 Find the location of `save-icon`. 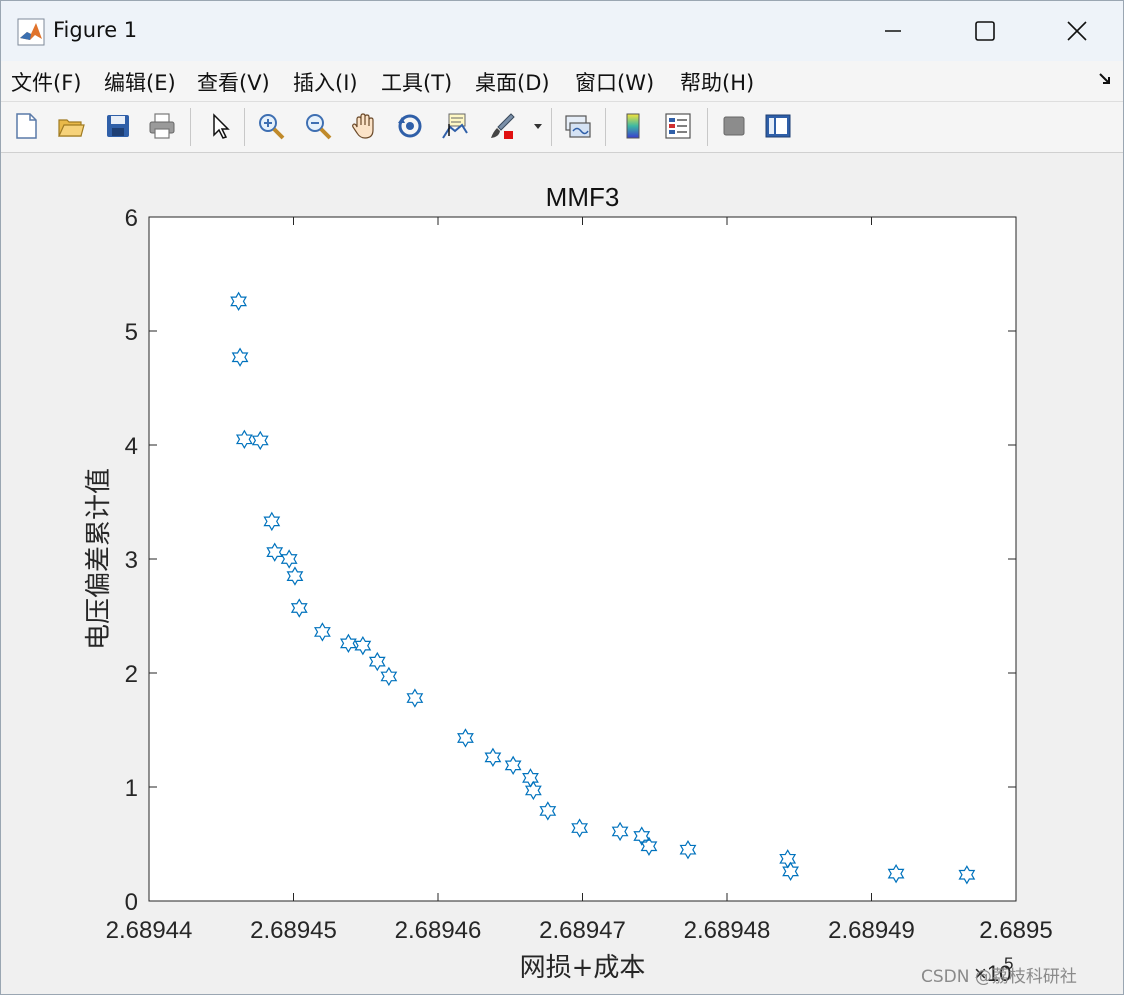

save-icon is located at coordinates (118, 126).